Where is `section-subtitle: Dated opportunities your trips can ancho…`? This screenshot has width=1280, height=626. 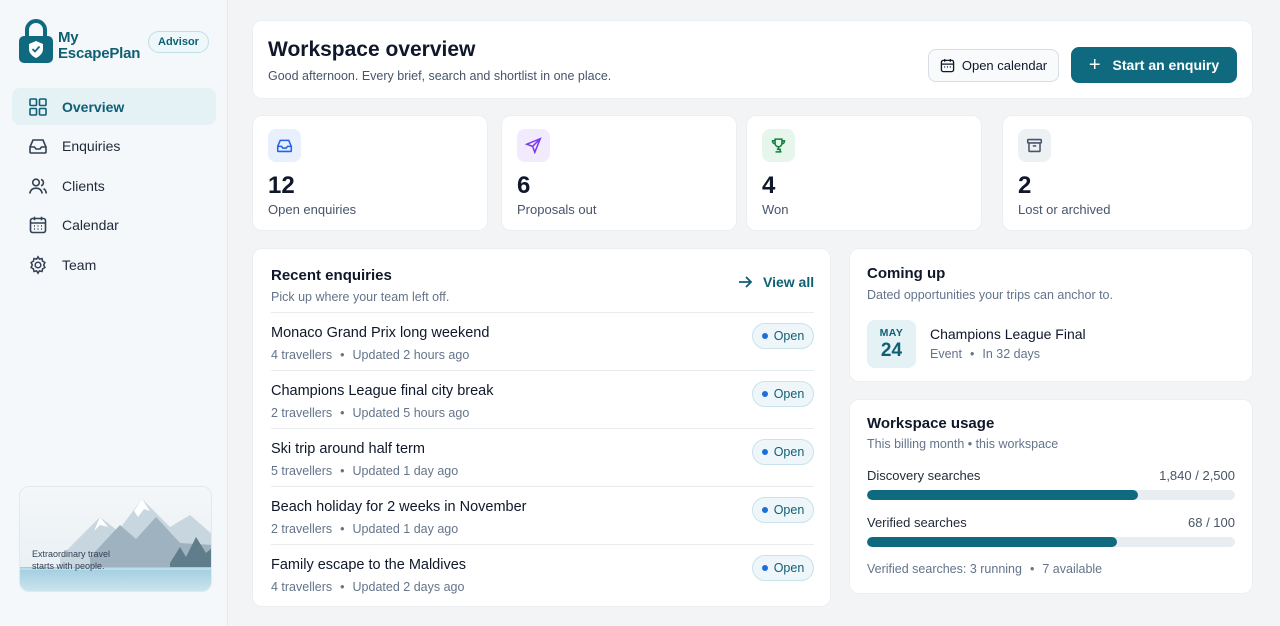 section-subtitle: Dated opportunities your trips can ancho… is located at coordinates (990, 295).